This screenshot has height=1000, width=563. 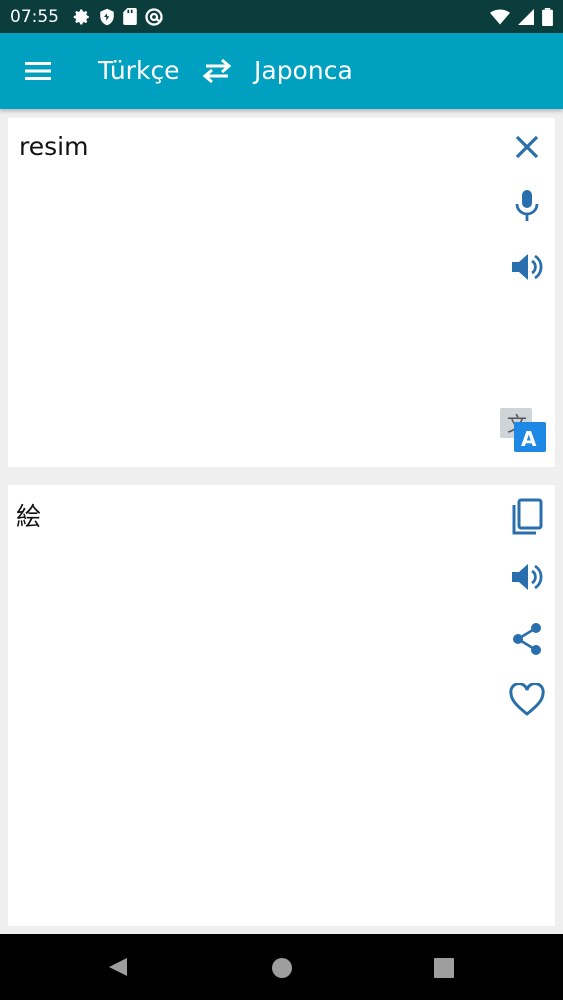 What do you see at coordinates (527, 639) in the screenshot?
I see `share-icon` at bounding box center [527, 639].